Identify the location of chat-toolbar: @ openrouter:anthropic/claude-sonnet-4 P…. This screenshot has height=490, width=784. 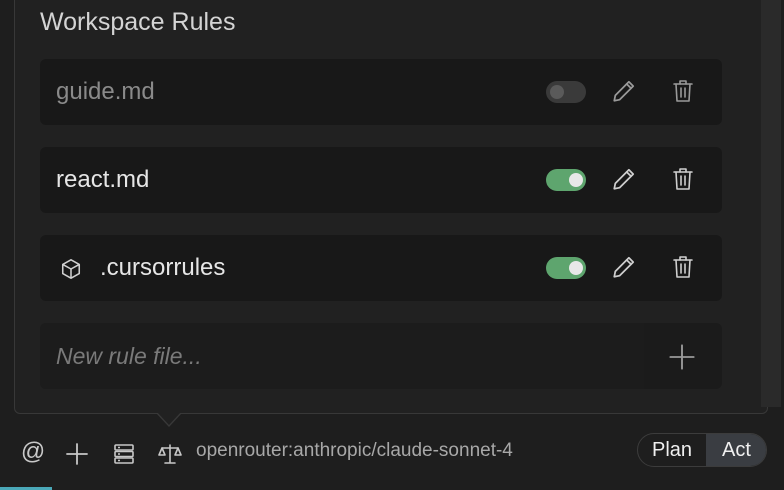
(392, 459).